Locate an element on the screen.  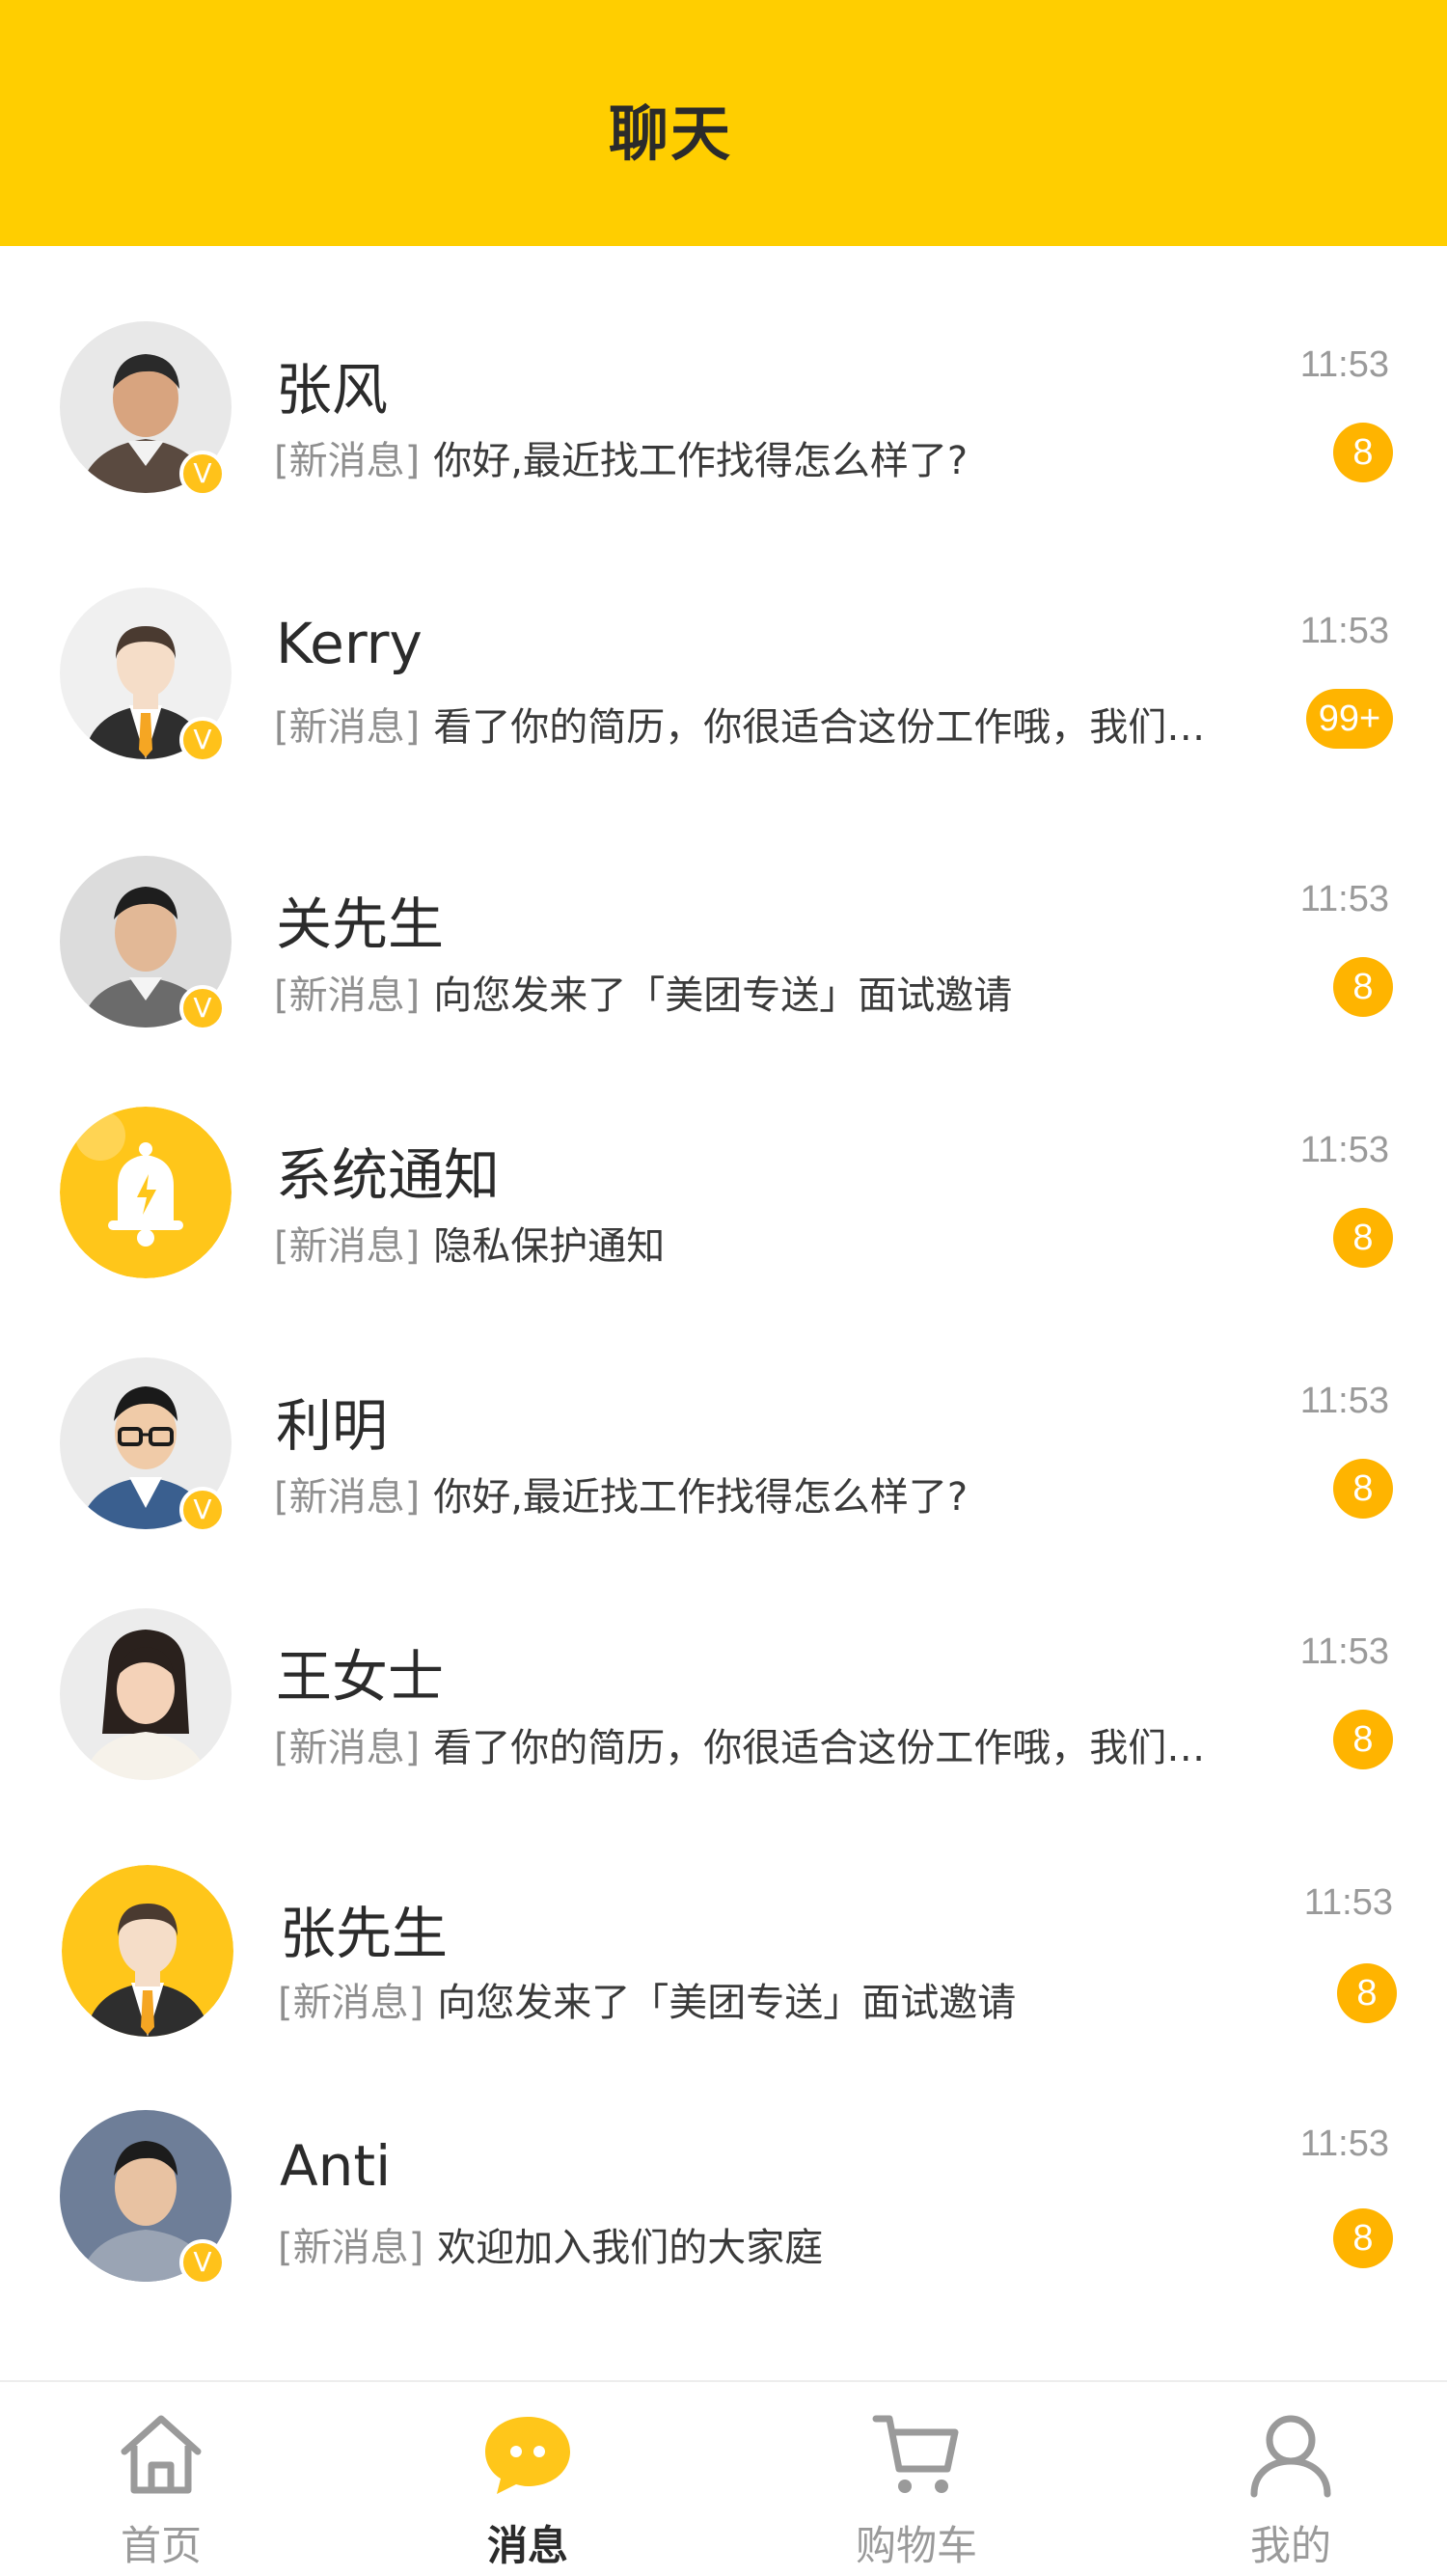
bottom-tab-bar: 首页 消息 购物车 我的 is located at coordinates (723, 2478).